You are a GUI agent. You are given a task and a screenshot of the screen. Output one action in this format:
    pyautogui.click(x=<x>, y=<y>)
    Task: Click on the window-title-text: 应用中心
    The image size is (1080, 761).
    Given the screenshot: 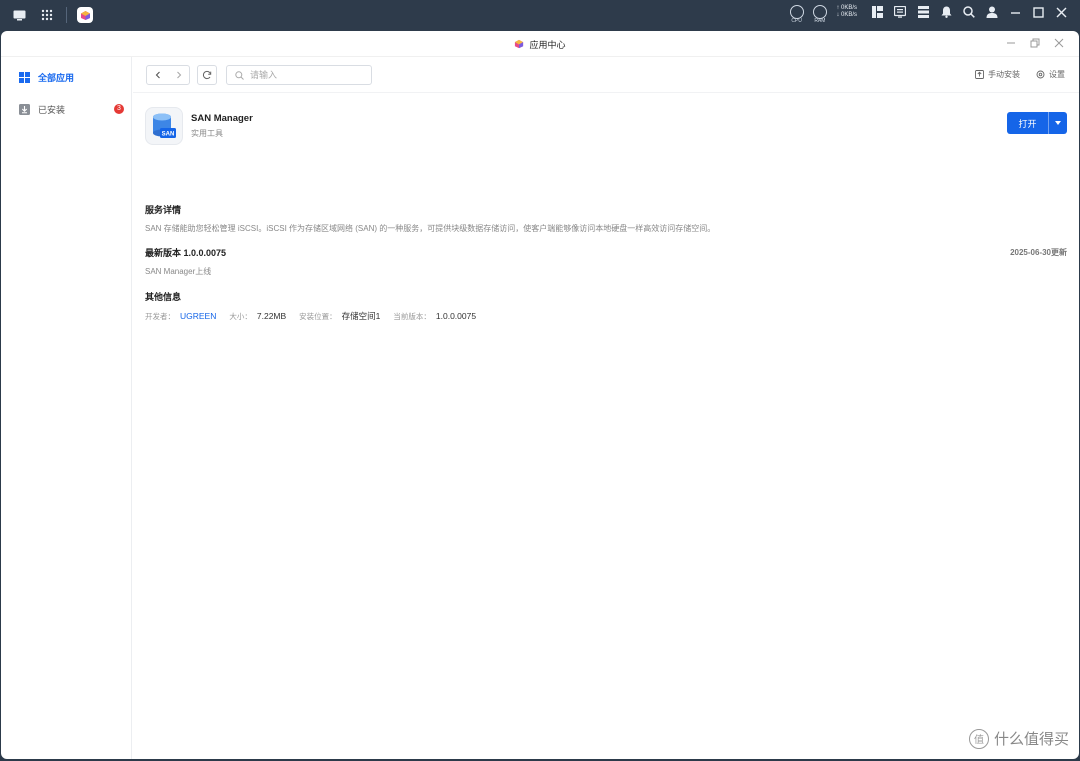 What is the action you would take?
    pyautogui.click(x=547, y=45)
    